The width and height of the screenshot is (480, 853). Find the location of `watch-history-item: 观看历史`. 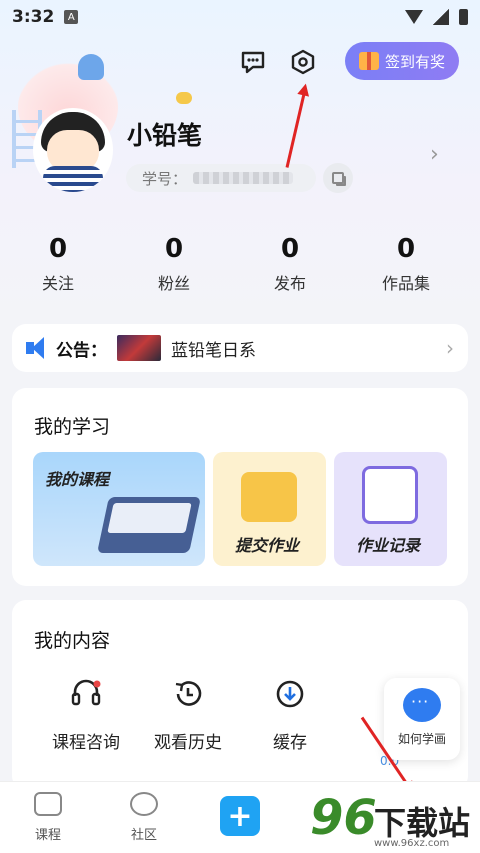

watch-history-item: 观看历史 is located at coordinates (188, 715).